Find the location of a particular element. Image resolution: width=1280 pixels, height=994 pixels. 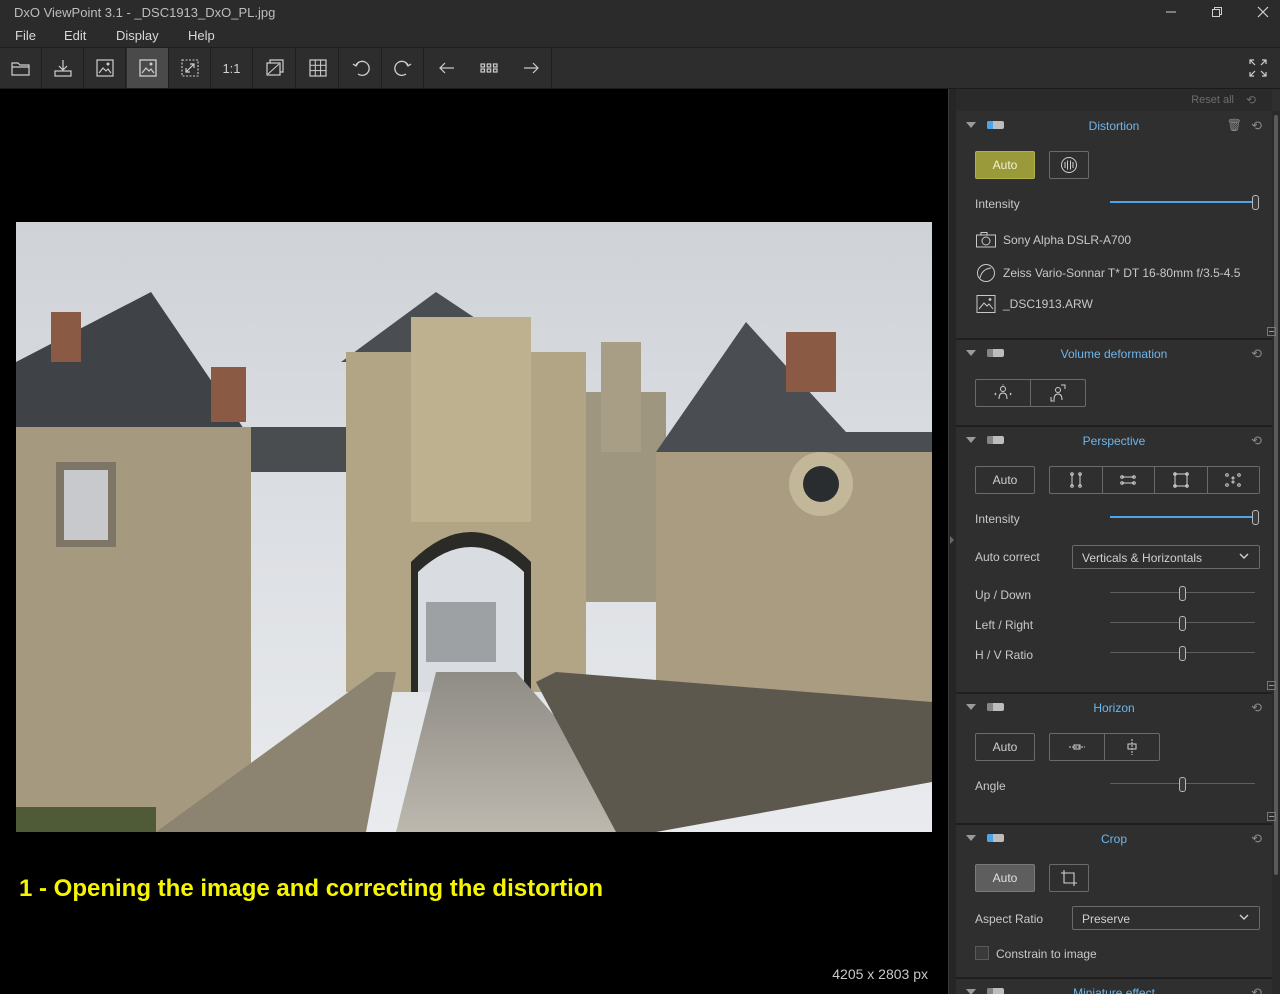

window-title: DxO ViewPoint 3.1 - _DSC1913_DxO_PL.jpg is located at coordinates (145, 12).